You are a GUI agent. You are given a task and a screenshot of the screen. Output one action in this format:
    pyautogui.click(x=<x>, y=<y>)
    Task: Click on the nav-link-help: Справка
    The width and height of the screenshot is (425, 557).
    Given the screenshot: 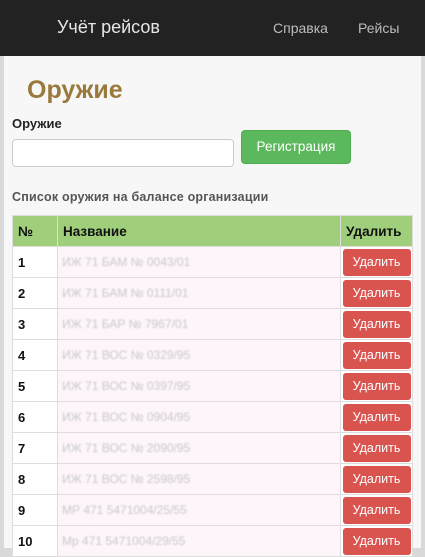 What is the action you would take?
    pyautogui.click(x=300, y=28)
    